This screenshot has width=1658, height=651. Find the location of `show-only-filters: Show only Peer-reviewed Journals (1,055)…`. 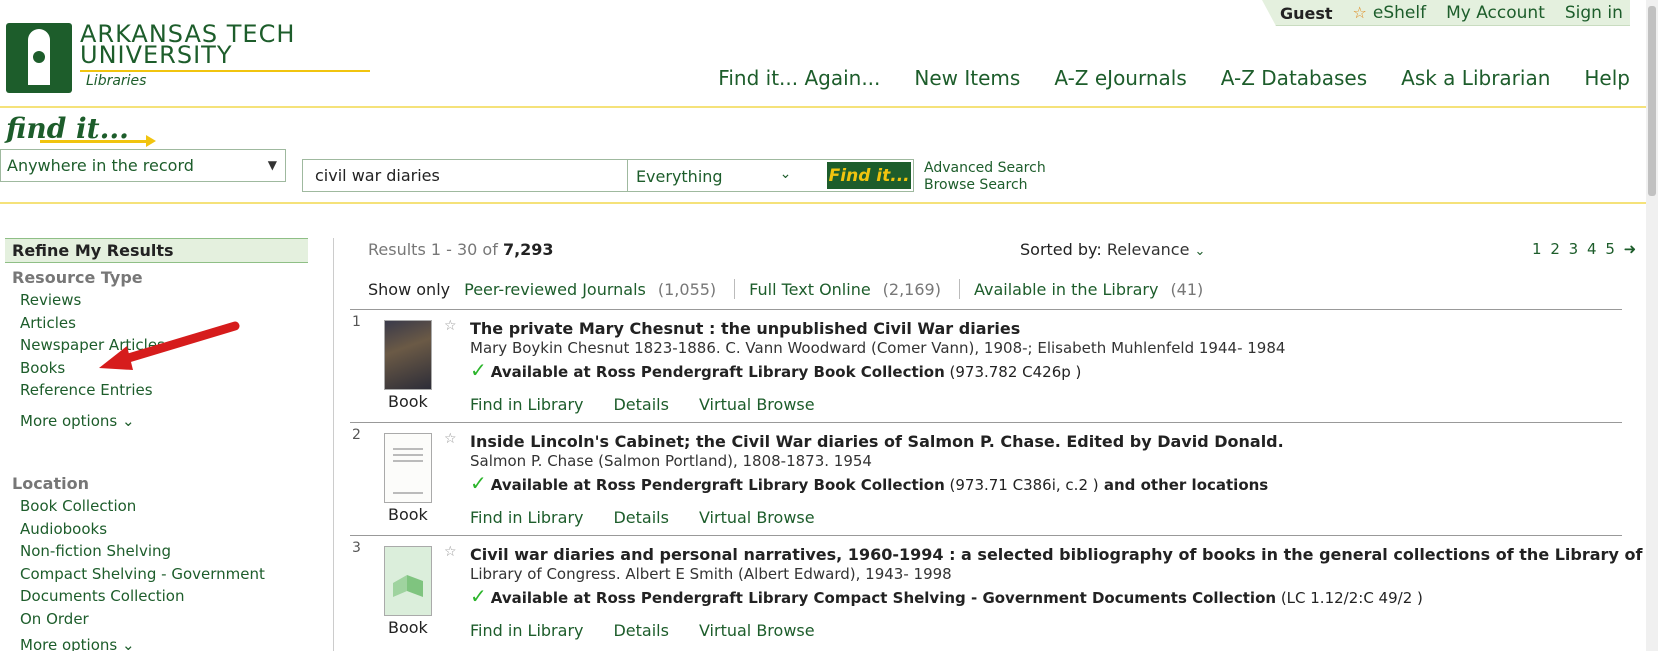

show-only-filters: Show only Peer-reviewed Journals (1,055)… is located at coordinates (786, 289).